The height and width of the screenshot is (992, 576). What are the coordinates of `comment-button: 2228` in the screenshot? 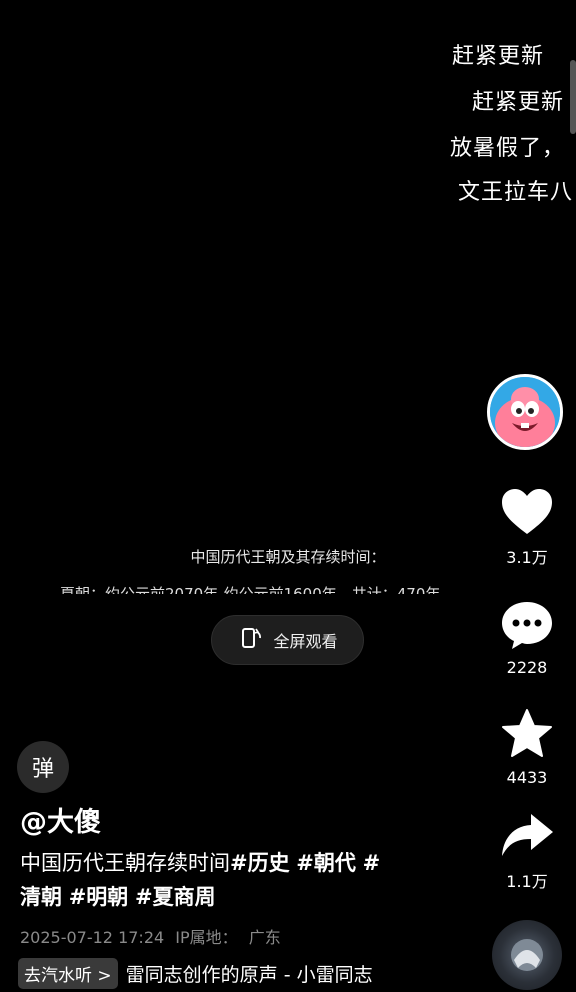 It's located at (527, 638).